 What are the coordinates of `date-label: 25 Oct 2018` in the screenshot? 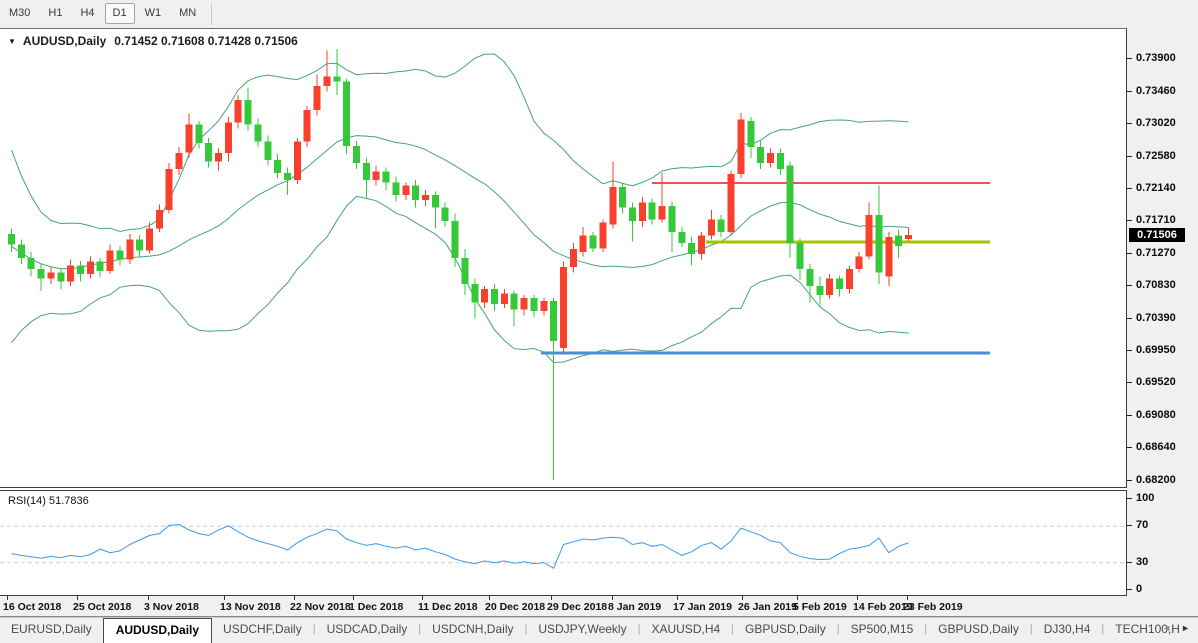 It's located at (102, 607).